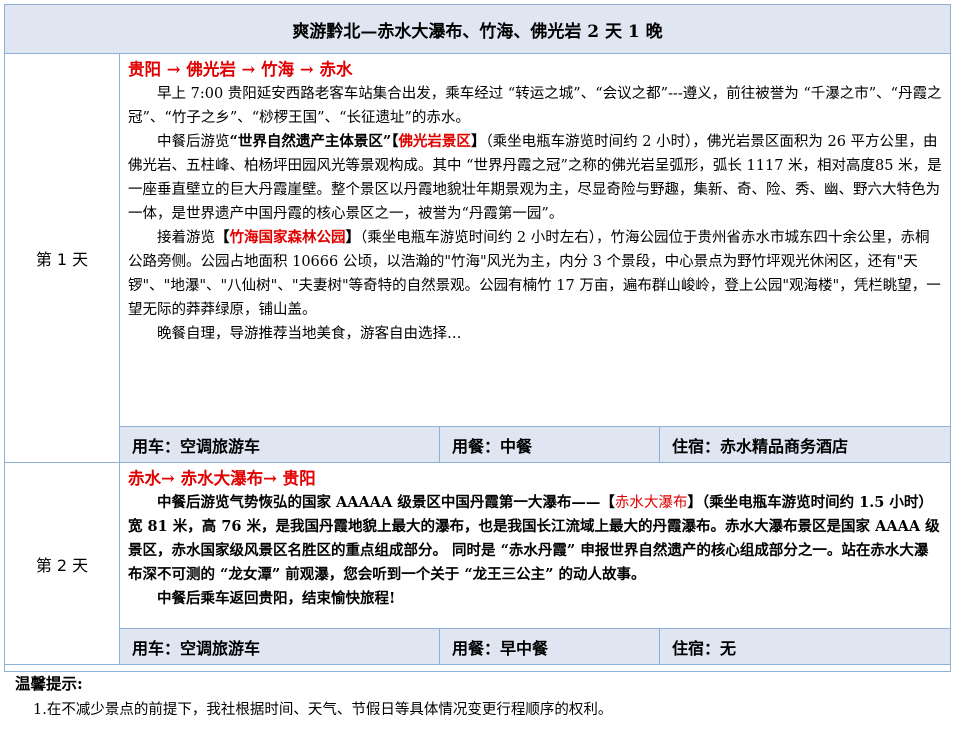 The width and height of the screenshot is (957, 729). What do you see at coordinates (704, 648) in the screenshot?
I see `day-2-lodging: 住宿：无` at bounding box center [704, 648].